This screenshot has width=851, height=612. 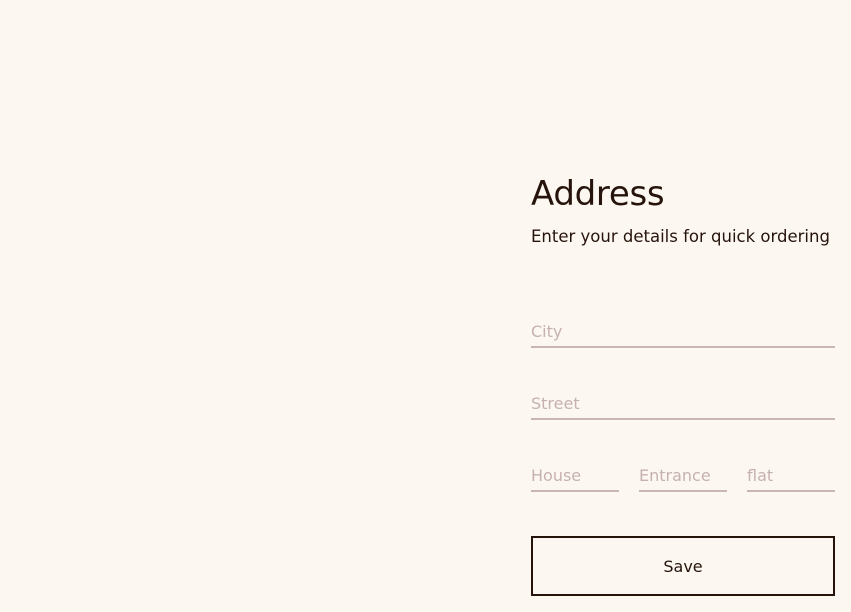 I want to click on house-input, so click(x=575, y=476).